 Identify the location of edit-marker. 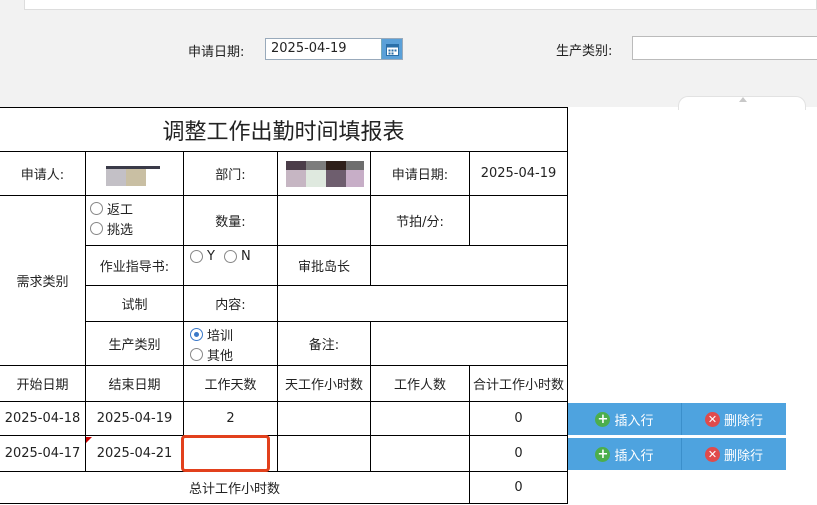
(89, 440).